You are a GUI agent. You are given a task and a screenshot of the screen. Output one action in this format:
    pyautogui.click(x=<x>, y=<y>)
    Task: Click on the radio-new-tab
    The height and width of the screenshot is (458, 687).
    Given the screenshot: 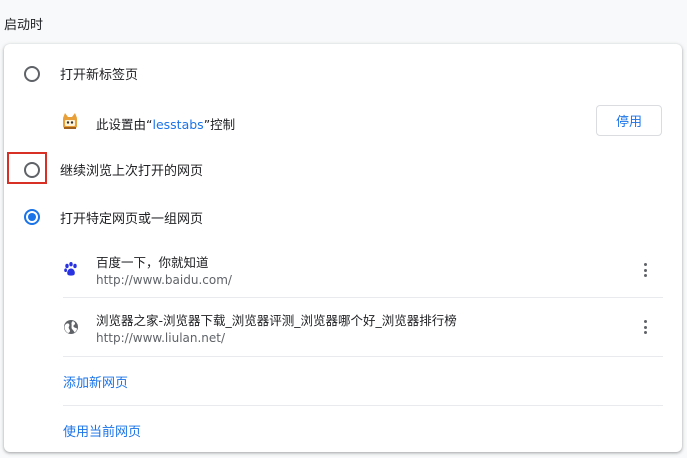 What is the action you would take?
    pyautogui.click(x=32, y=74)
    